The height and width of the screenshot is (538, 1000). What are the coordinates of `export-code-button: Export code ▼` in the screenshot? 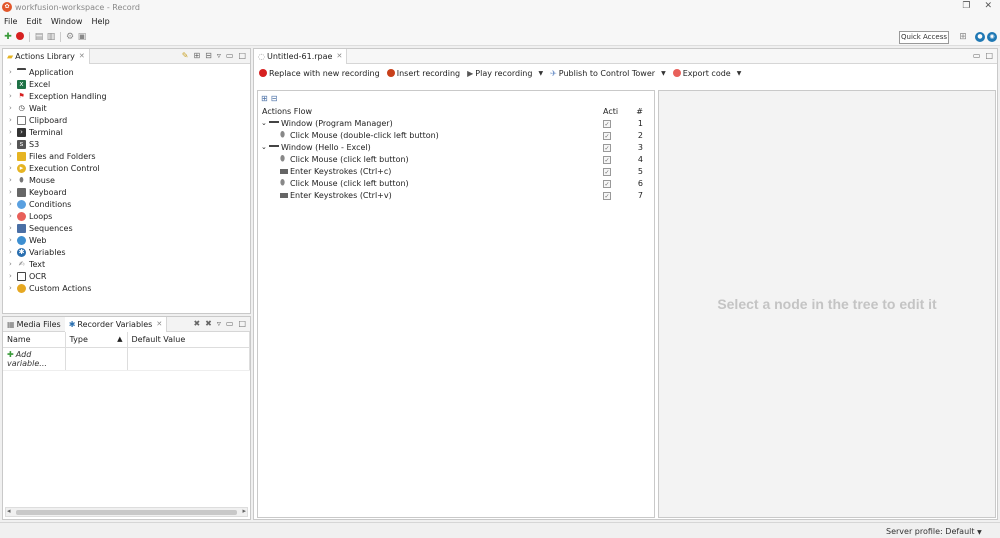 It's located at (707, 73).